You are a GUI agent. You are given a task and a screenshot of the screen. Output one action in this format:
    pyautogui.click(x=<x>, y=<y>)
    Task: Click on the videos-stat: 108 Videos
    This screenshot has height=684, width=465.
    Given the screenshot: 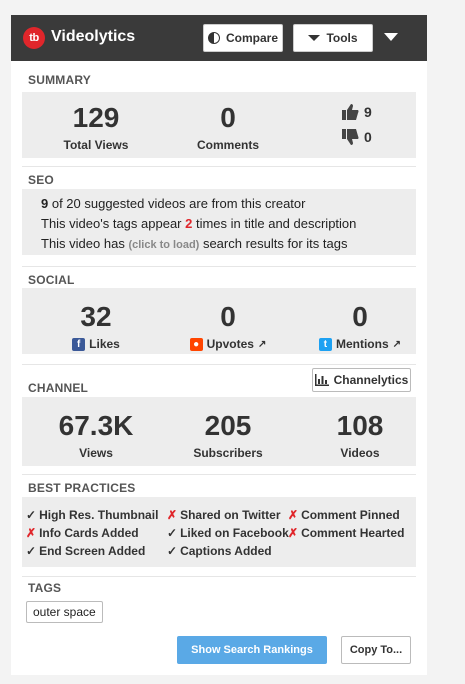 What is the action you would take?
    pyautogui.click(x=360, y=435)
    